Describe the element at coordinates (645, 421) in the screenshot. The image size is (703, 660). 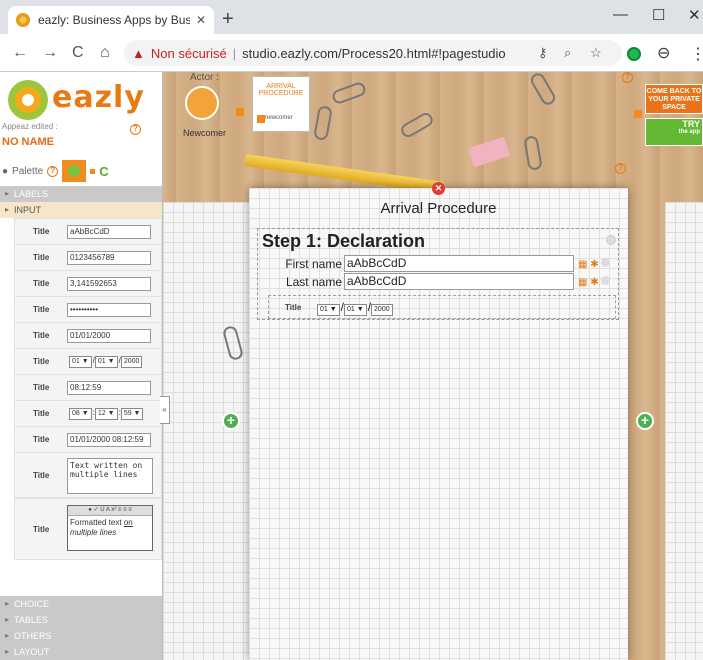
I see `add-page-right-button: +` at that location.